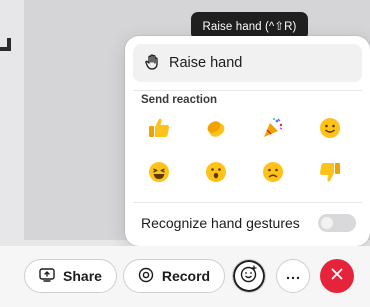  I want to click on hand-gestures-label: Recognize hand gestures, so click(220, 223).